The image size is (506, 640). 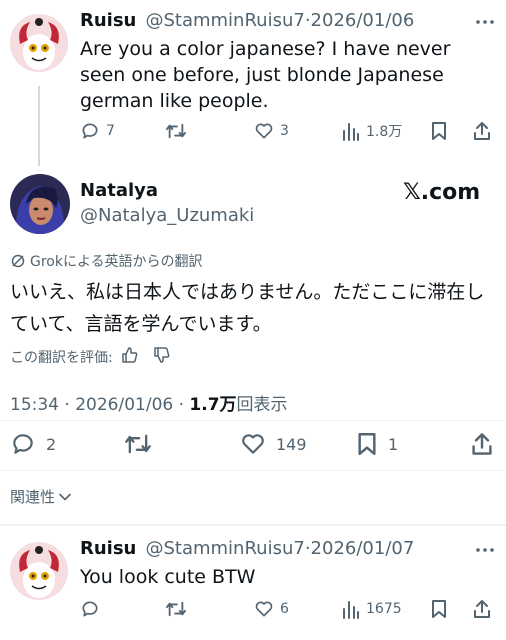 What do you see at coordinates (377, 444) in the screenshot?
I see `bookmark-button: 1` at bounding box center [377, 444].